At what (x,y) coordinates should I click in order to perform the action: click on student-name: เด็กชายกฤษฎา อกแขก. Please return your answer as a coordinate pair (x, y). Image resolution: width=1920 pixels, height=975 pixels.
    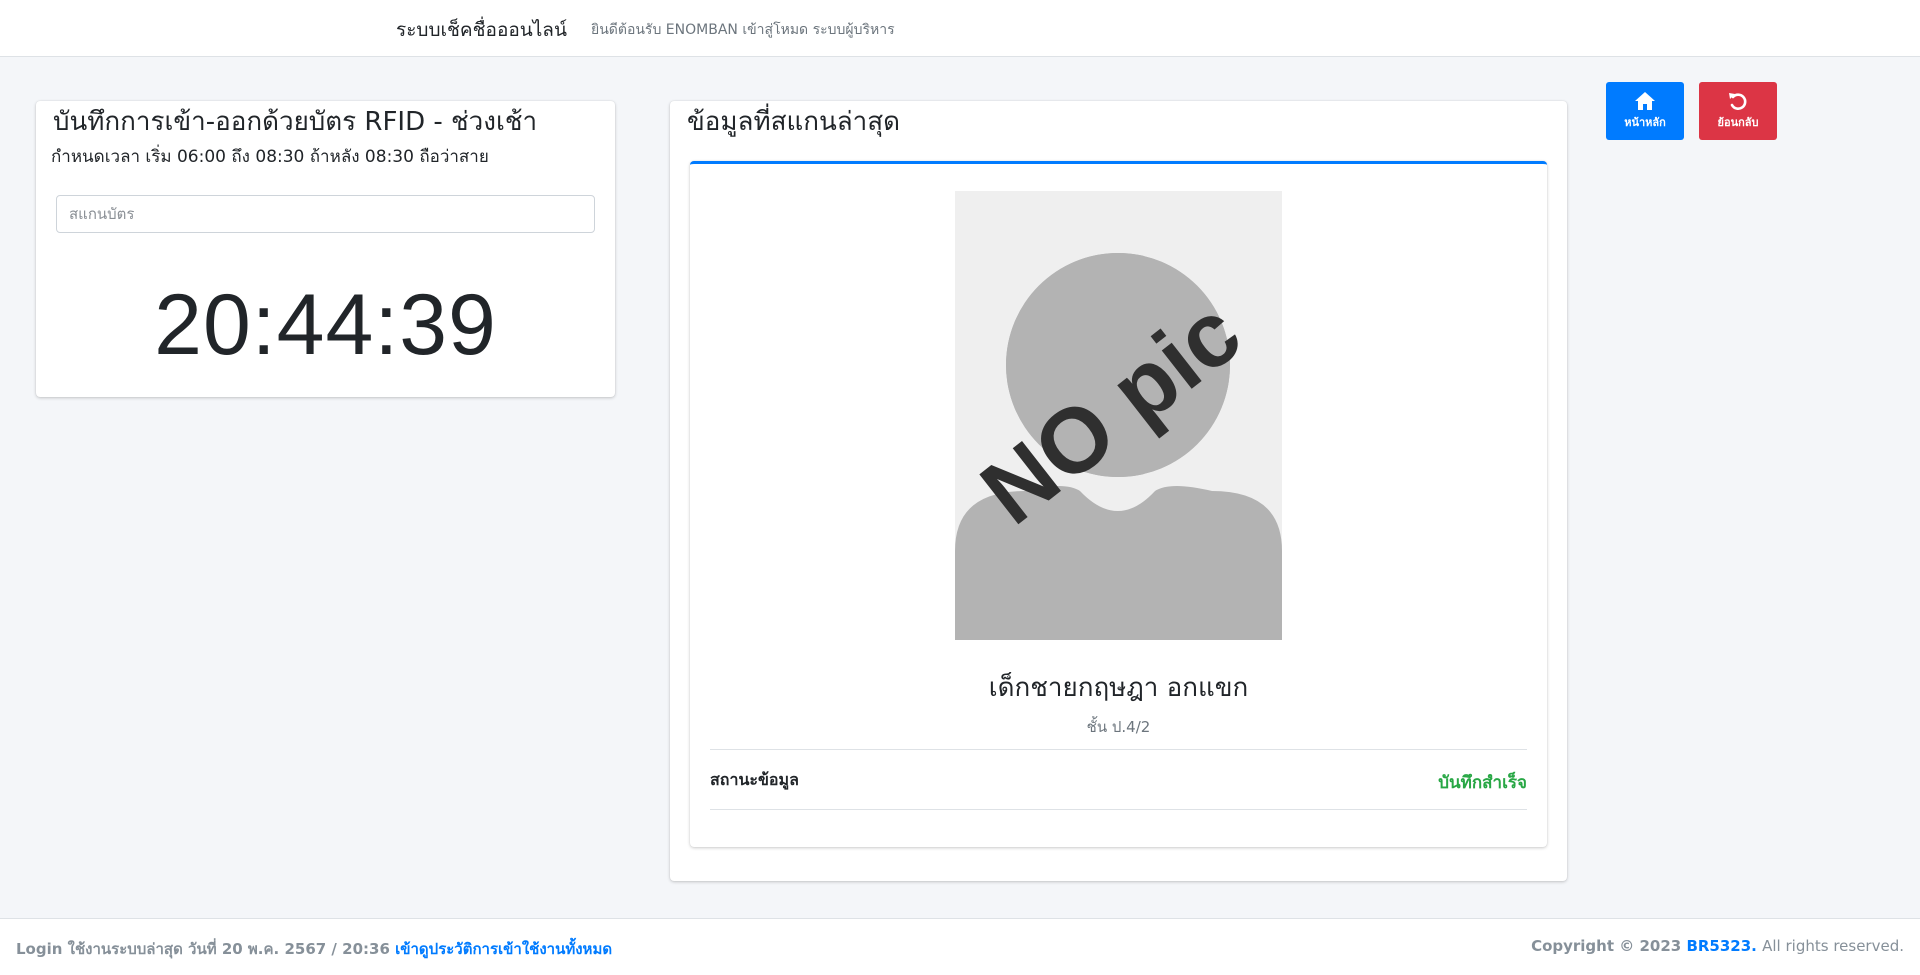
    Looking at the image, I should click on (1118, 688).